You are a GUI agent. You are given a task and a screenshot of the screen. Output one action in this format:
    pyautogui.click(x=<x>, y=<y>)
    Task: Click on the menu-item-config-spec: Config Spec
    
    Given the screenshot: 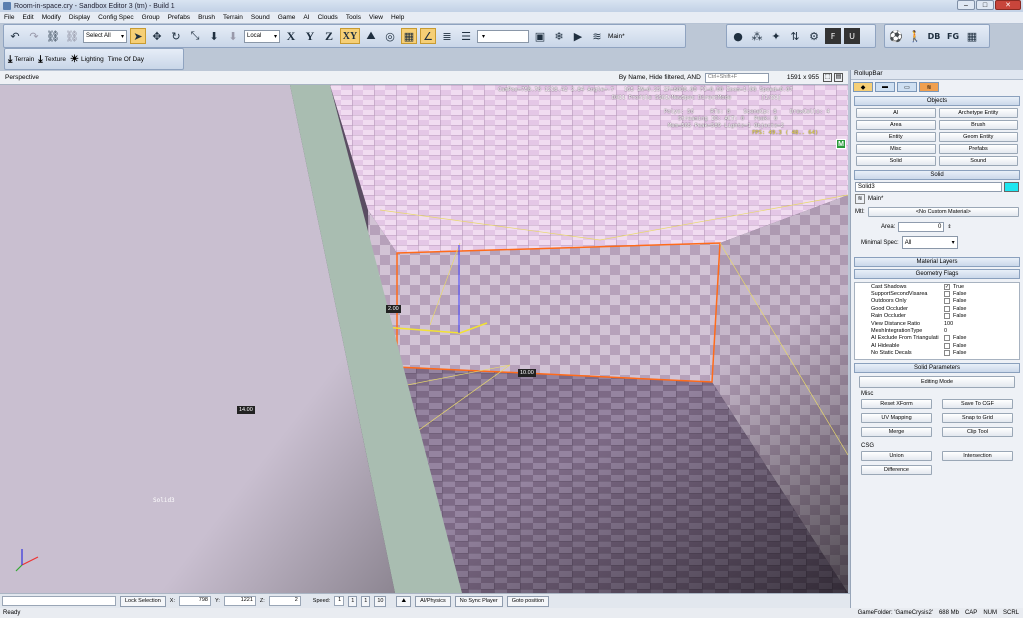 What is the action you would take?
    pyautogui.click(x=115, y=17)
    